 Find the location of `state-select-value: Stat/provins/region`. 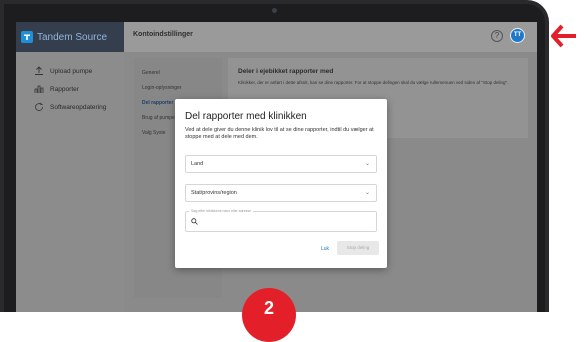

state-select-value: Stat/provins/region is located at coordinates (214, 193).